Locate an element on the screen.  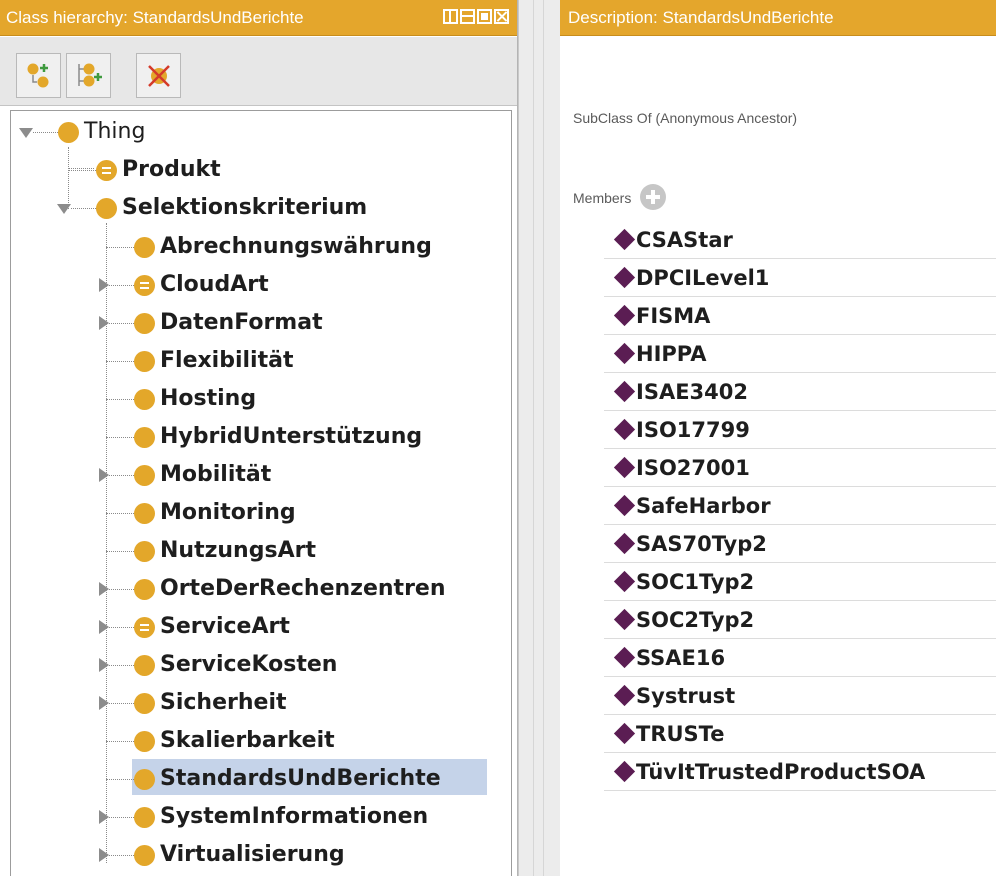
tree-node-sicherheit: Sicherheit is located at coordinates (251, 703).